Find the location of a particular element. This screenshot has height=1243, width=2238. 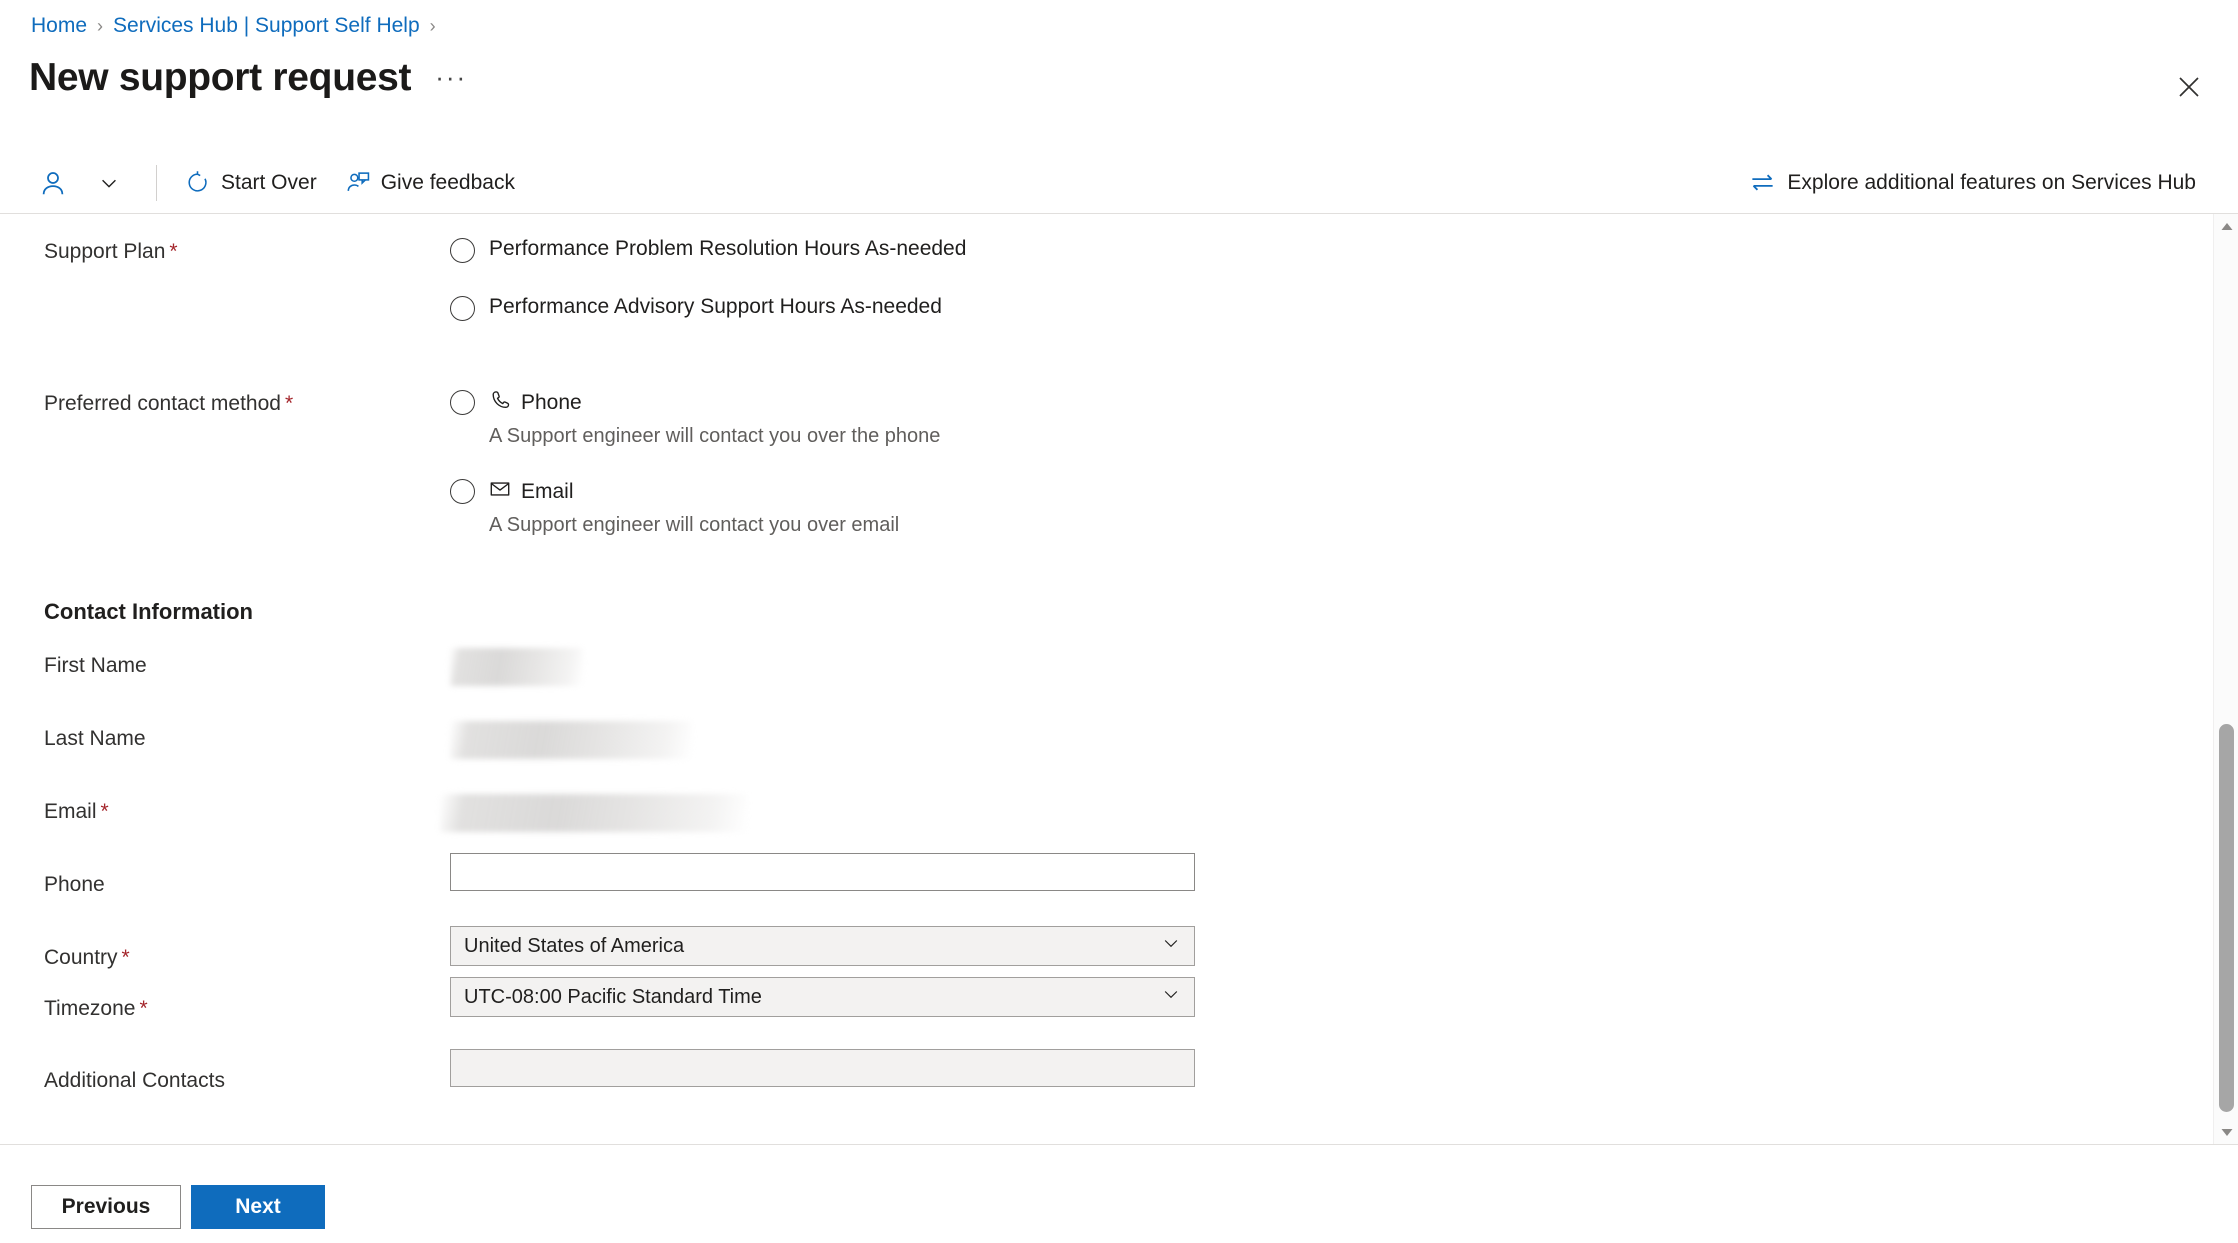

give-feedback-button: Give feedback is located at coordinates (430, 182).